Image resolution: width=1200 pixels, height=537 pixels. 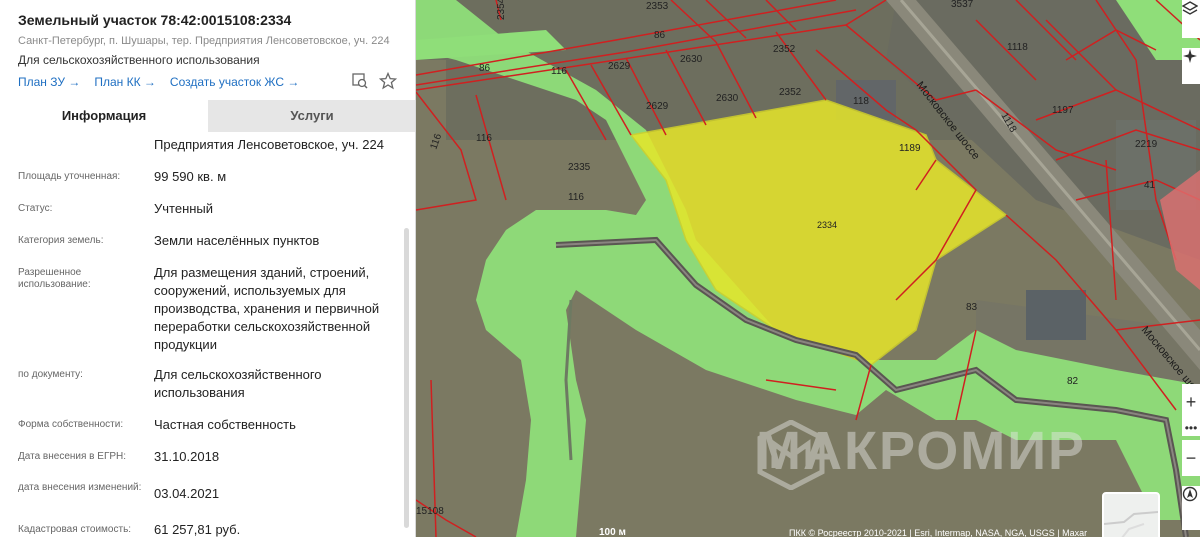 I want to click on row-label: Категория земель:, so click(x=61, y=240).